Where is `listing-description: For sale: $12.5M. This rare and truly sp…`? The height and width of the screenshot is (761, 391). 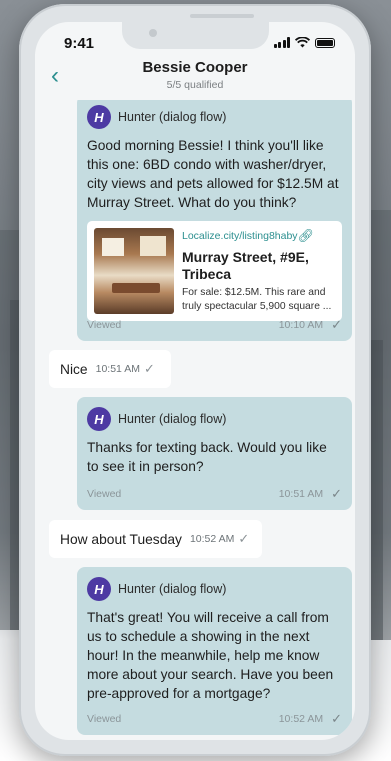
listing-description: For sale: $12.5M. This rare and truly sp… is located at coordinates (257, 299).